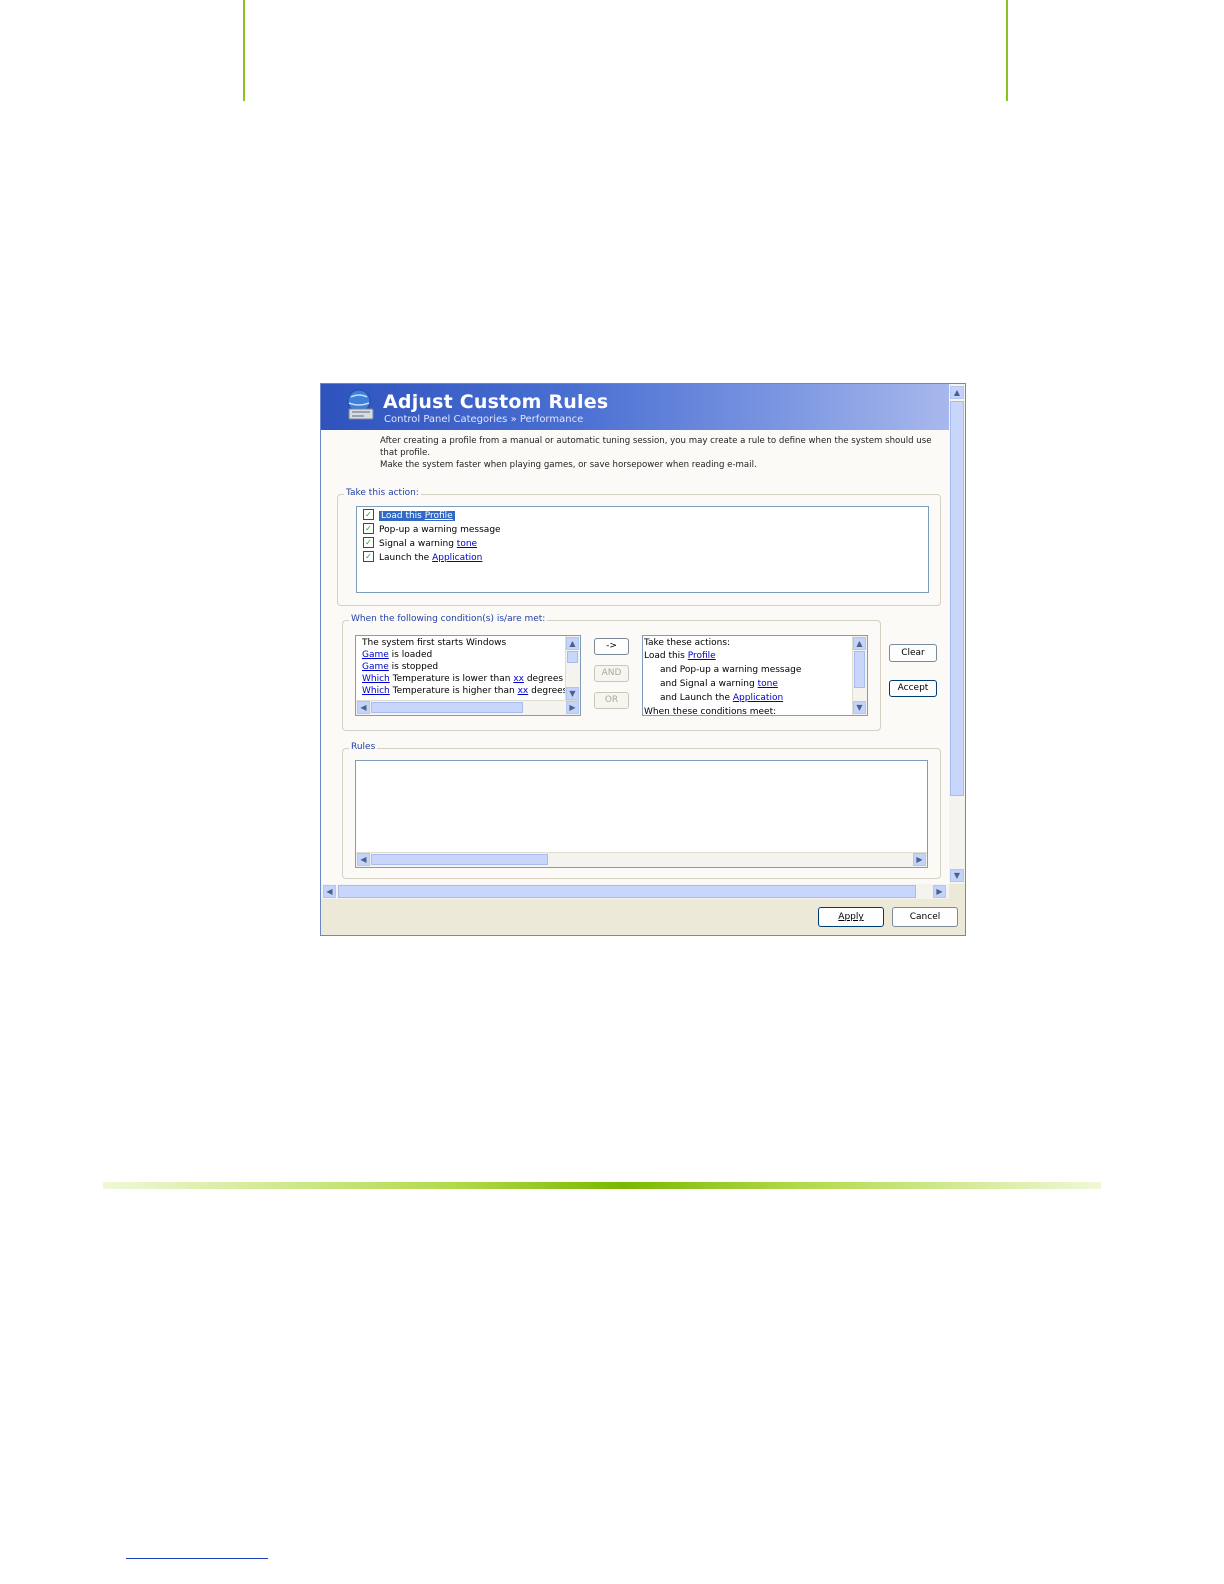 The width and height of the screenshot is (1224, 1584). I want to click on condition-item: Game is stopped, so click(400, 667).